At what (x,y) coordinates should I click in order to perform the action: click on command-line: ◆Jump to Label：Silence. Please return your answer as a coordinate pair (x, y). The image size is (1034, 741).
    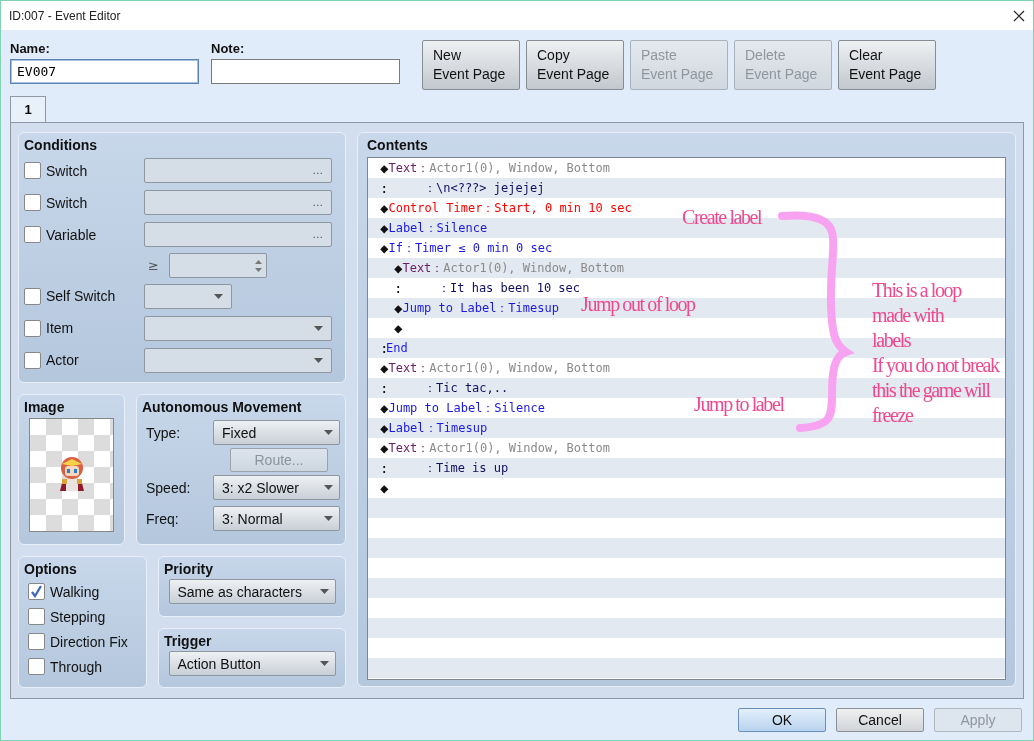
    Looking at the image, I should click on (462, 408).